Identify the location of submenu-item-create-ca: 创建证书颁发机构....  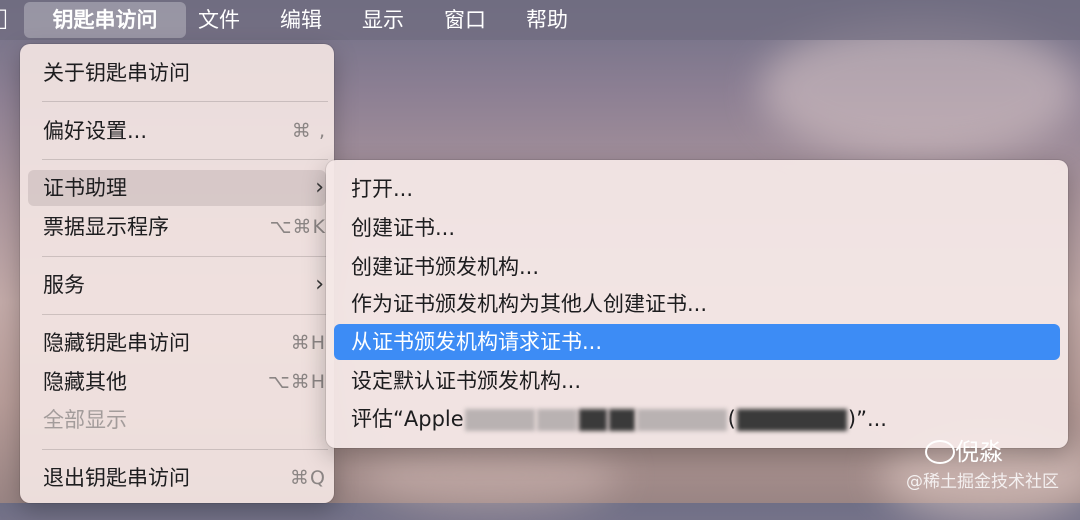
(697, 267).